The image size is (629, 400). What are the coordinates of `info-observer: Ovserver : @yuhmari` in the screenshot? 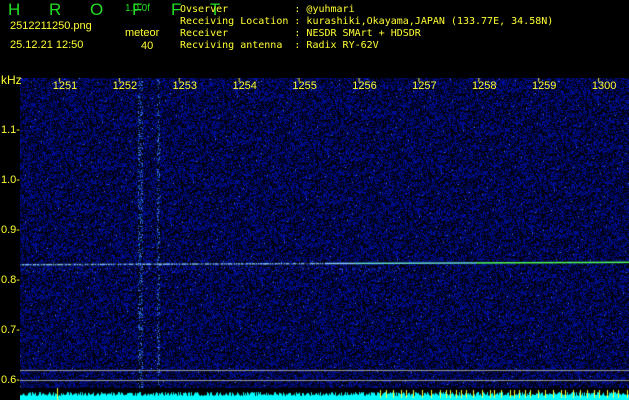 It's located at (267, 9).